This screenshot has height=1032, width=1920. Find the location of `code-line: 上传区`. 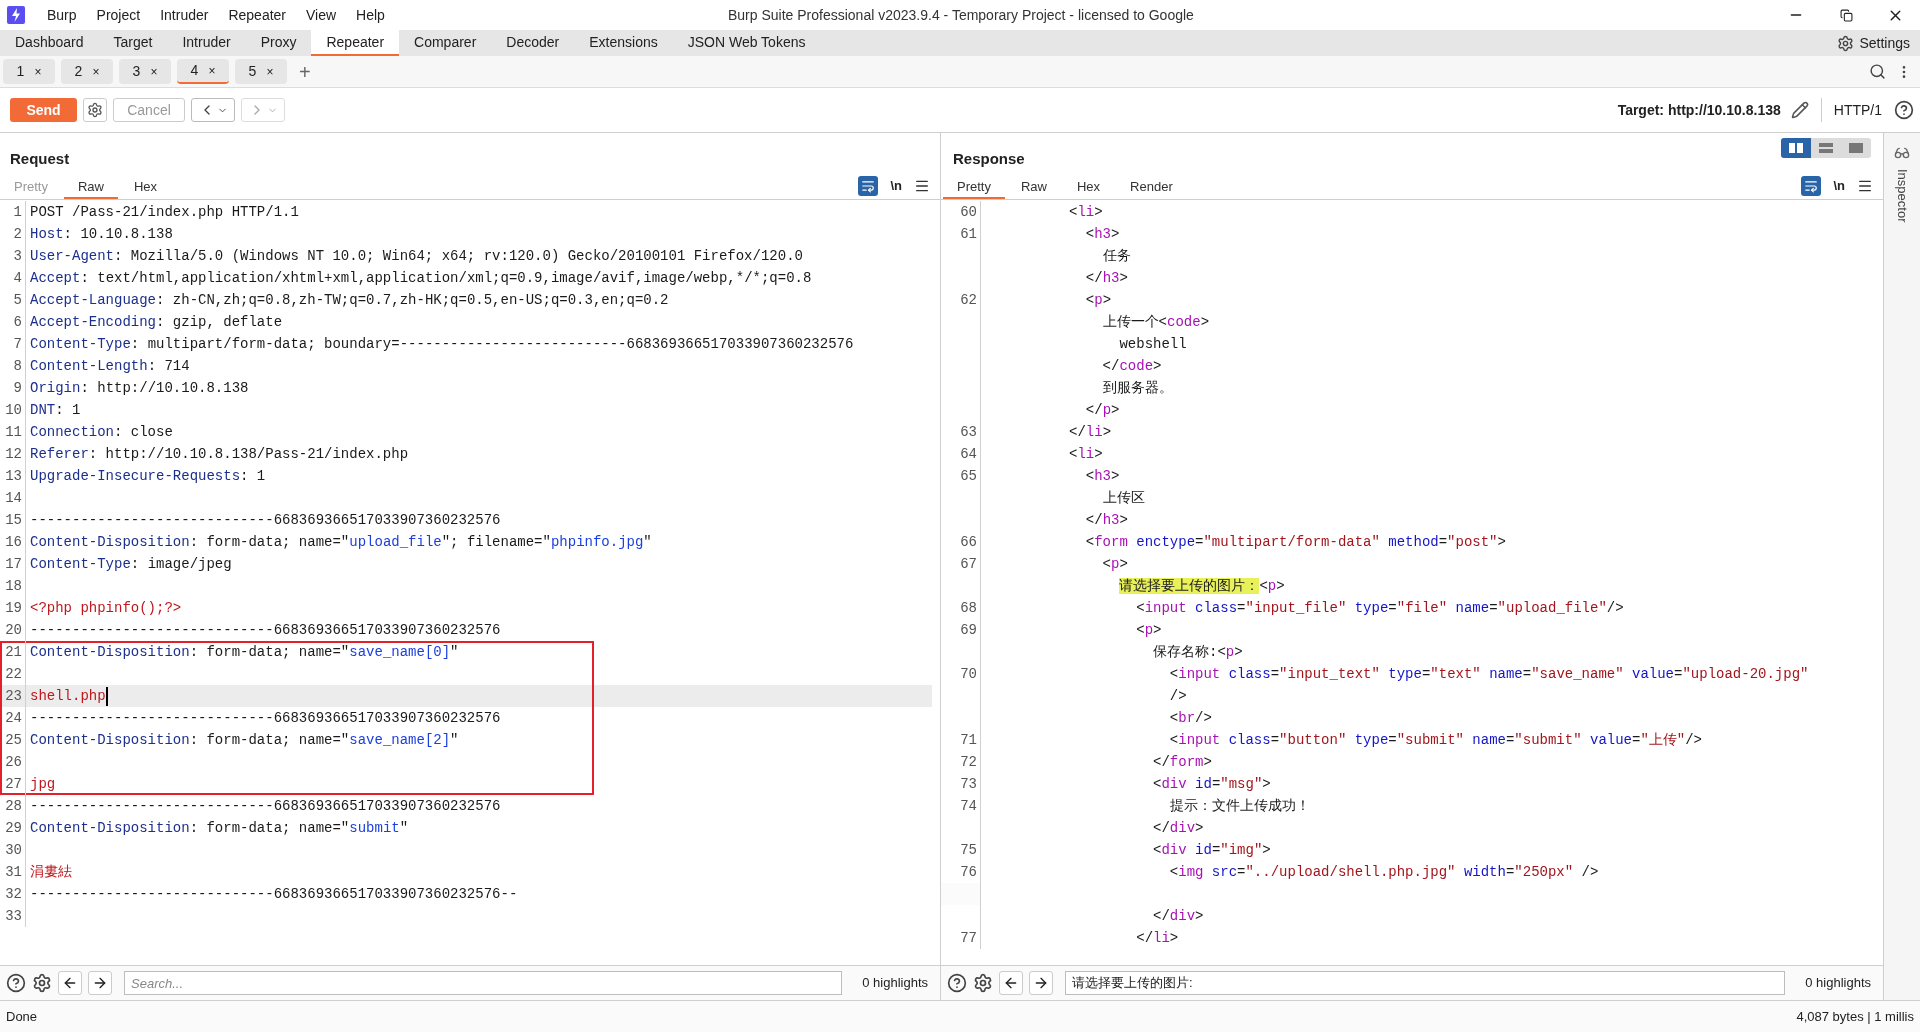

code-line: 上传区 is located at coordinates (1123, 498).